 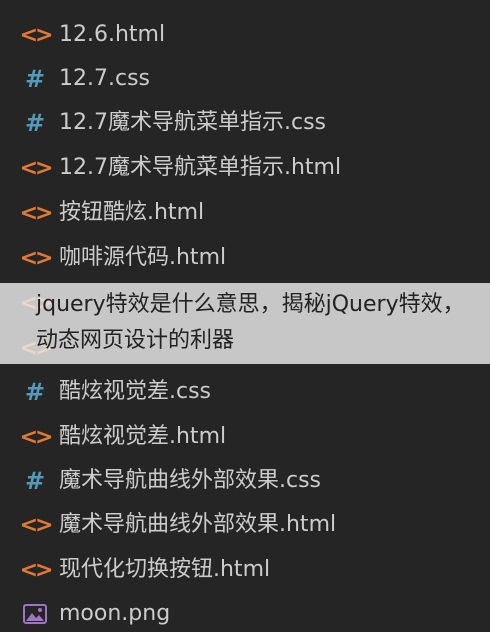 What do you see at coordinates (192, 122) in the screenshot?
I see `file-name: 12.7魔术导航菜单指示.css` at bounding box center [192, 122].